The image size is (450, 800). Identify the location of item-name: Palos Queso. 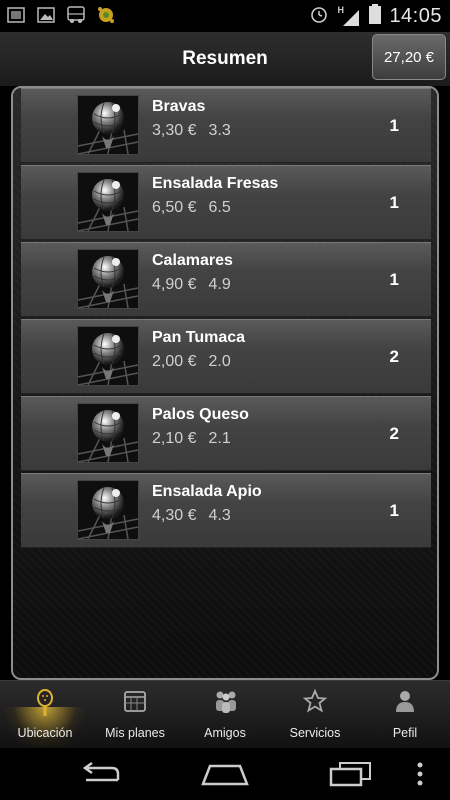
(200, 414).